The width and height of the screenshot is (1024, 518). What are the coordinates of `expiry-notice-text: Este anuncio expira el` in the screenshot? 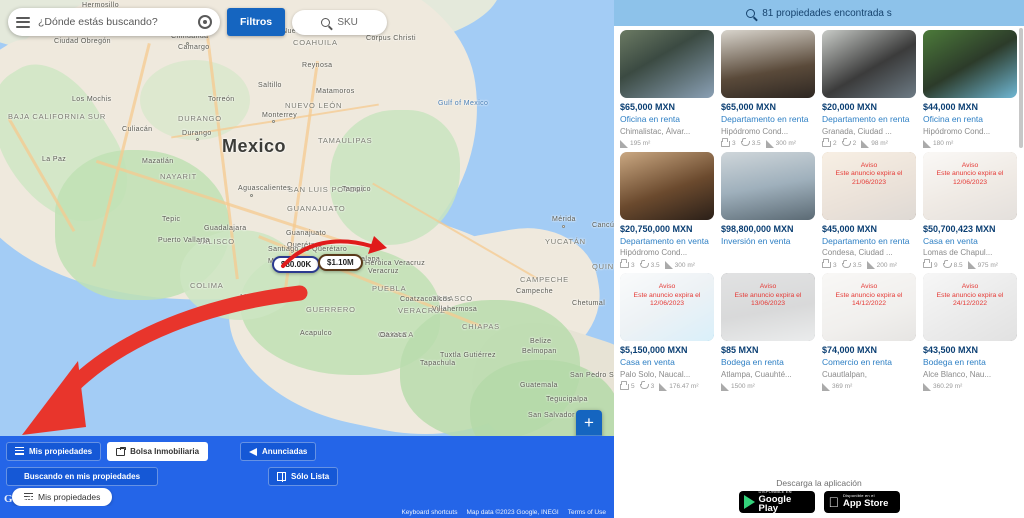 It's located at (970, 174).